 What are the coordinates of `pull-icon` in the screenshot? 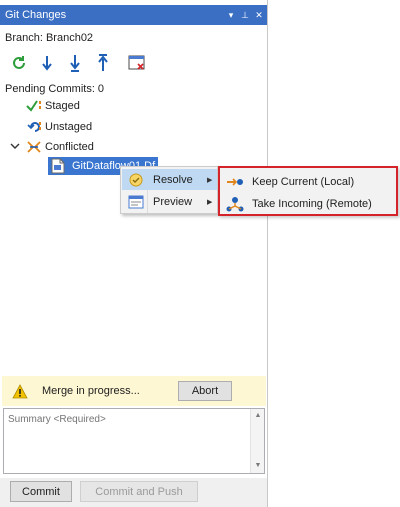 It's located at (75, 63).